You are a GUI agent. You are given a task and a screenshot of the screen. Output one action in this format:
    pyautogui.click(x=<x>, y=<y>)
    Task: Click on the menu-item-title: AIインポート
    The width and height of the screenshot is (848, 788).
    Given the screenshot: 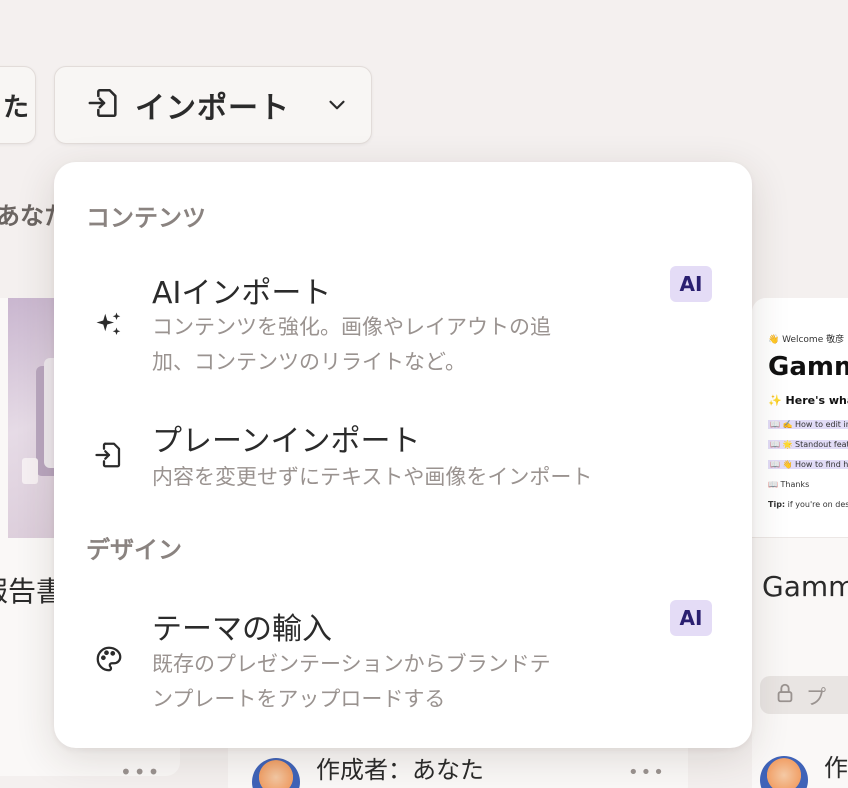 What is the action you would take?
    pyautogui.click(x=242, y=293)
    